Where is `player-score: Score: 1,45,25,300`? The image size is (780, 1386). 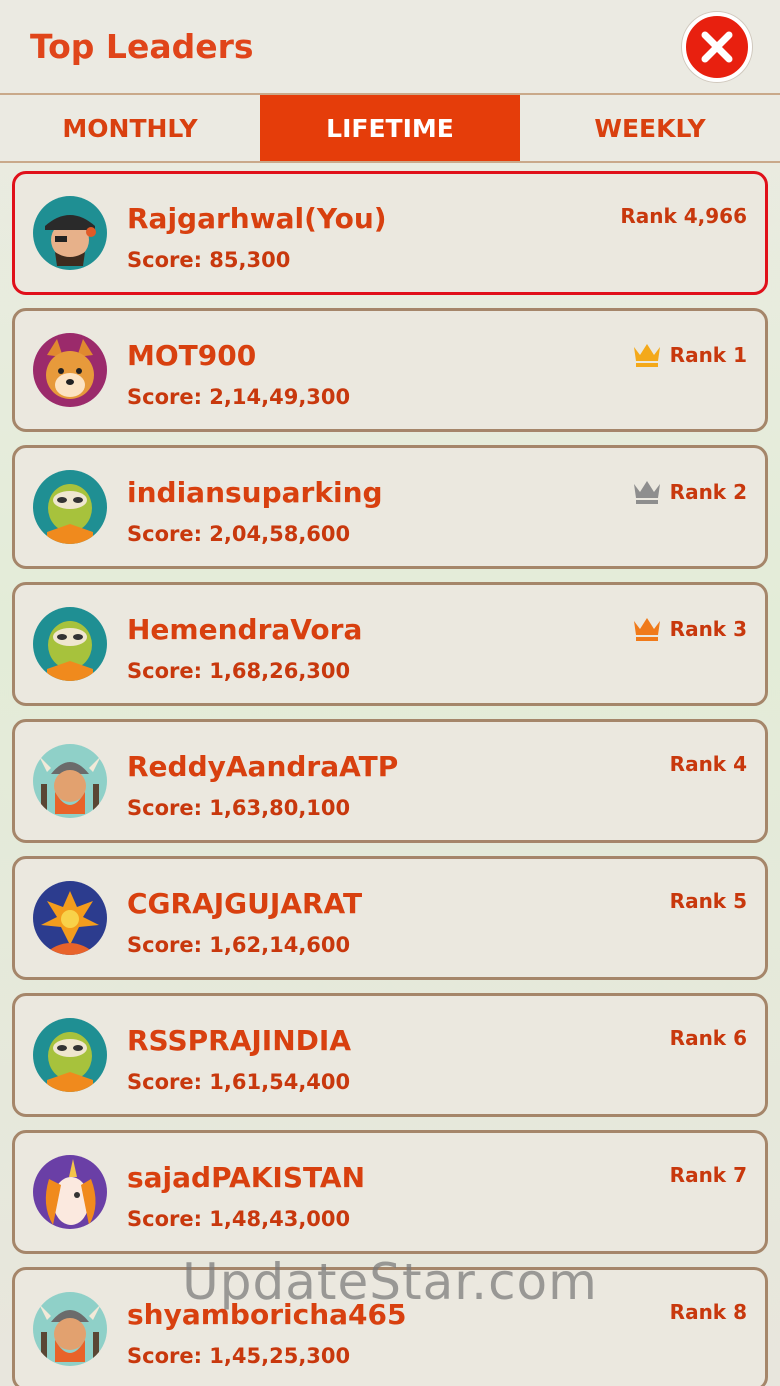 player-score: Score: 1,45,25,300 is located at coordinates (239, 1356).